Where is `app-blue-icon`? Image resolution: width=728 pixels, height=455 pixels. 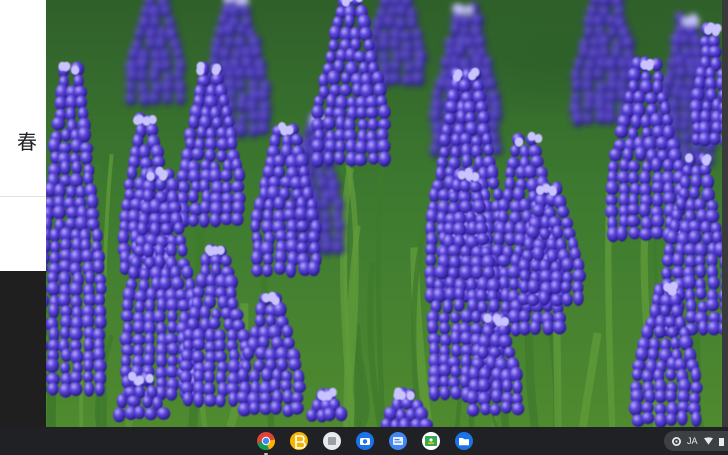 app-blue-icon is located at coordinates (398, 441).